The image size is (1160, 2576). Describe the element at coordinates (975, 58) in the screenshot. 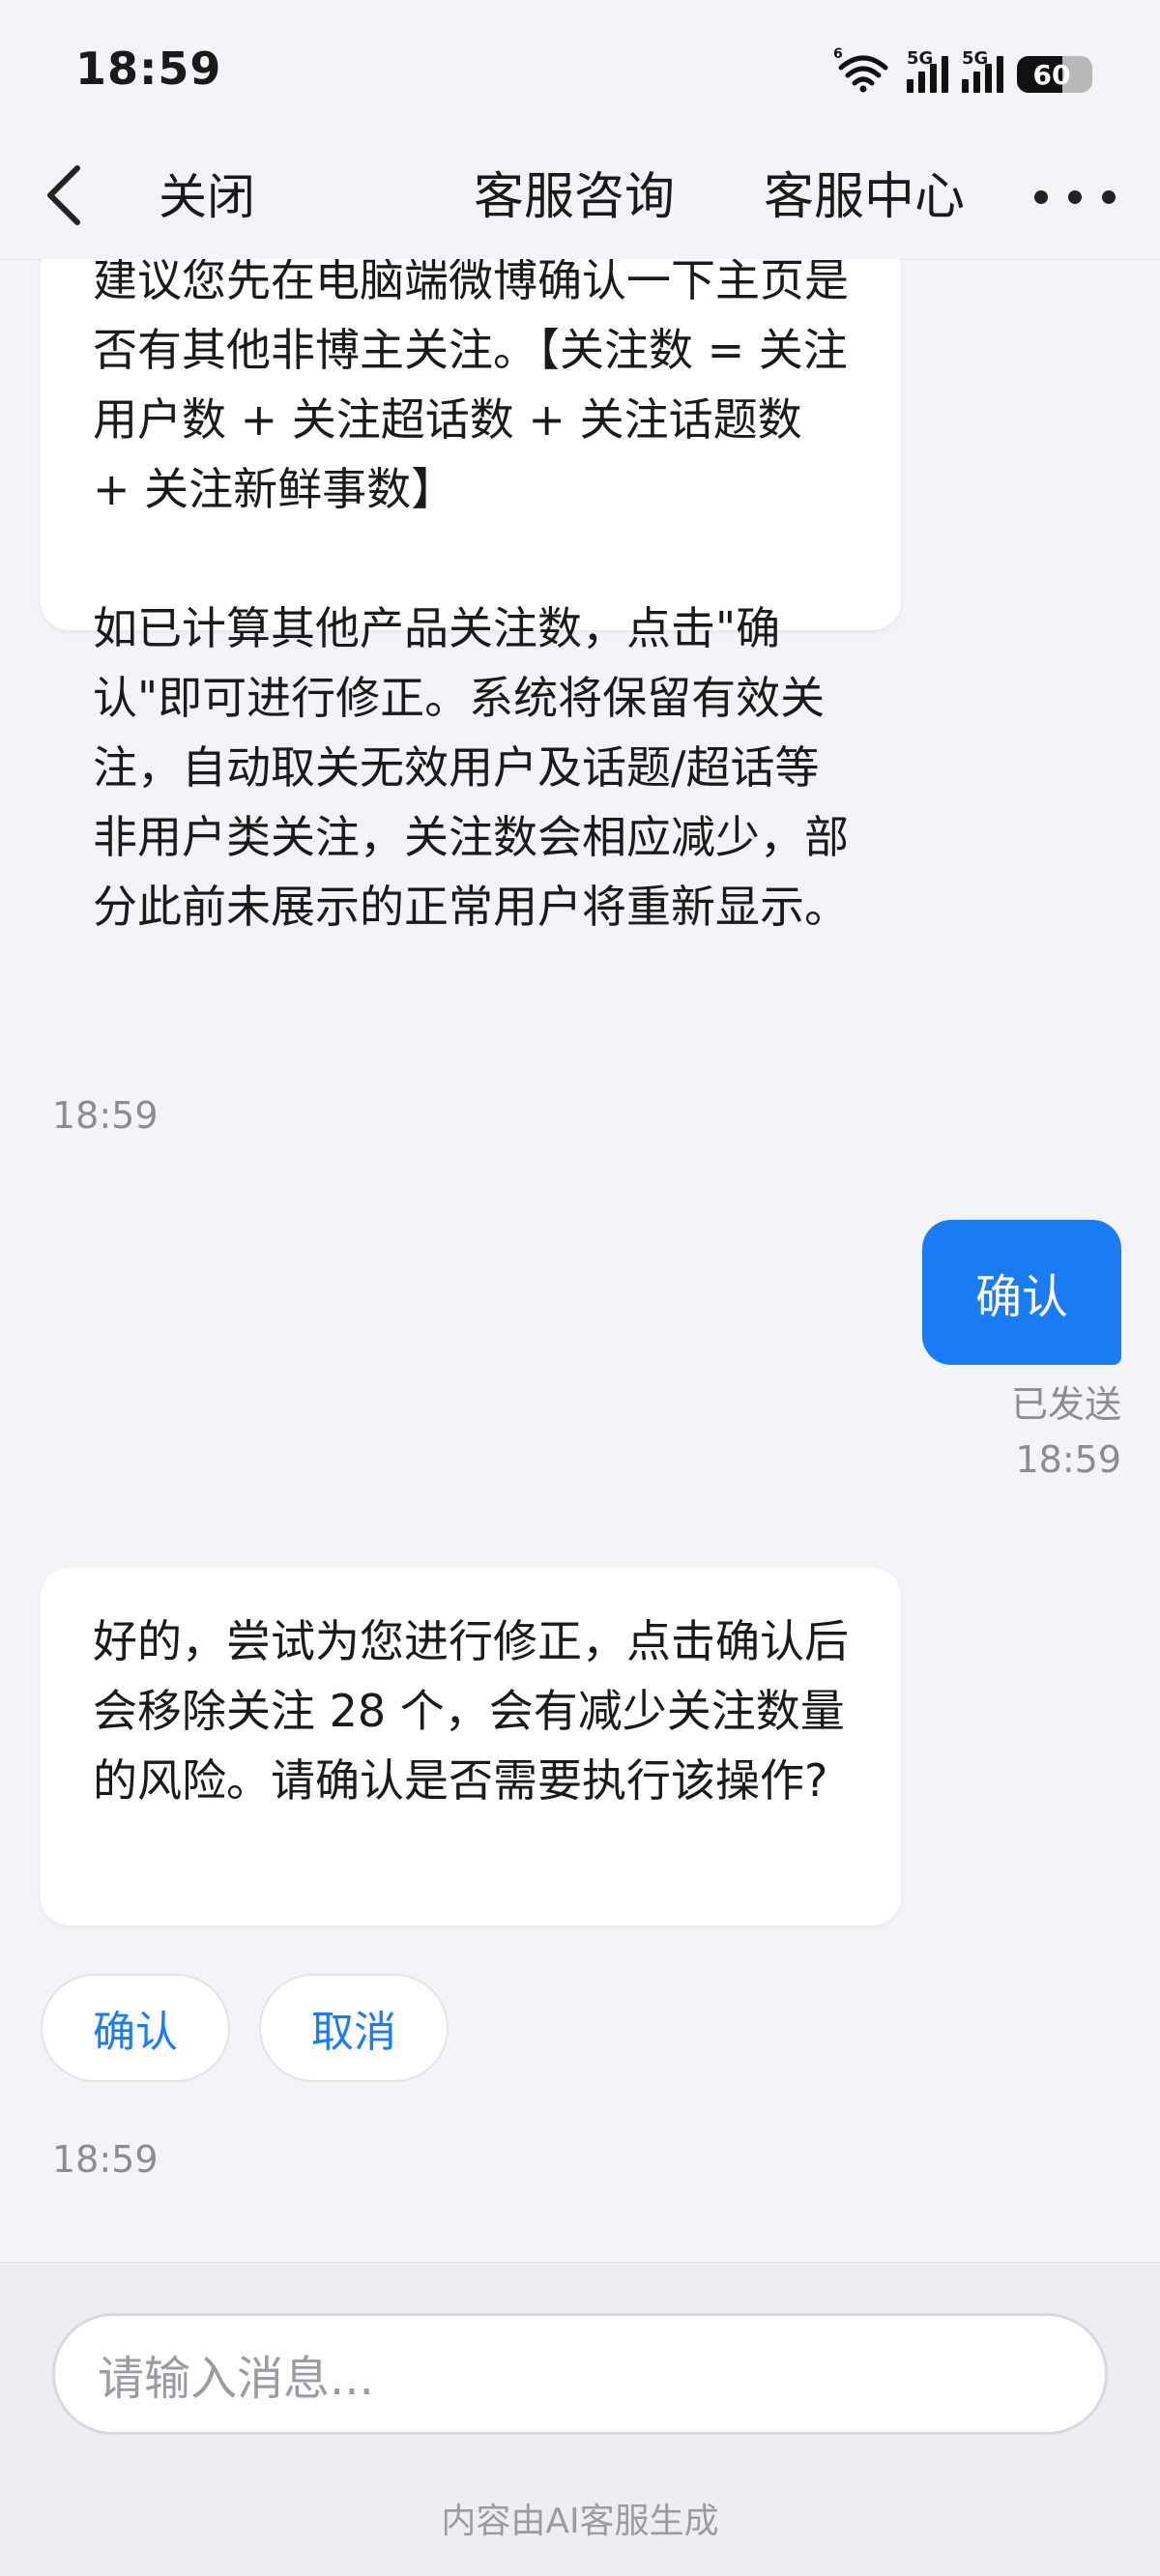

I see `signal-label-2: 5G` at that location.